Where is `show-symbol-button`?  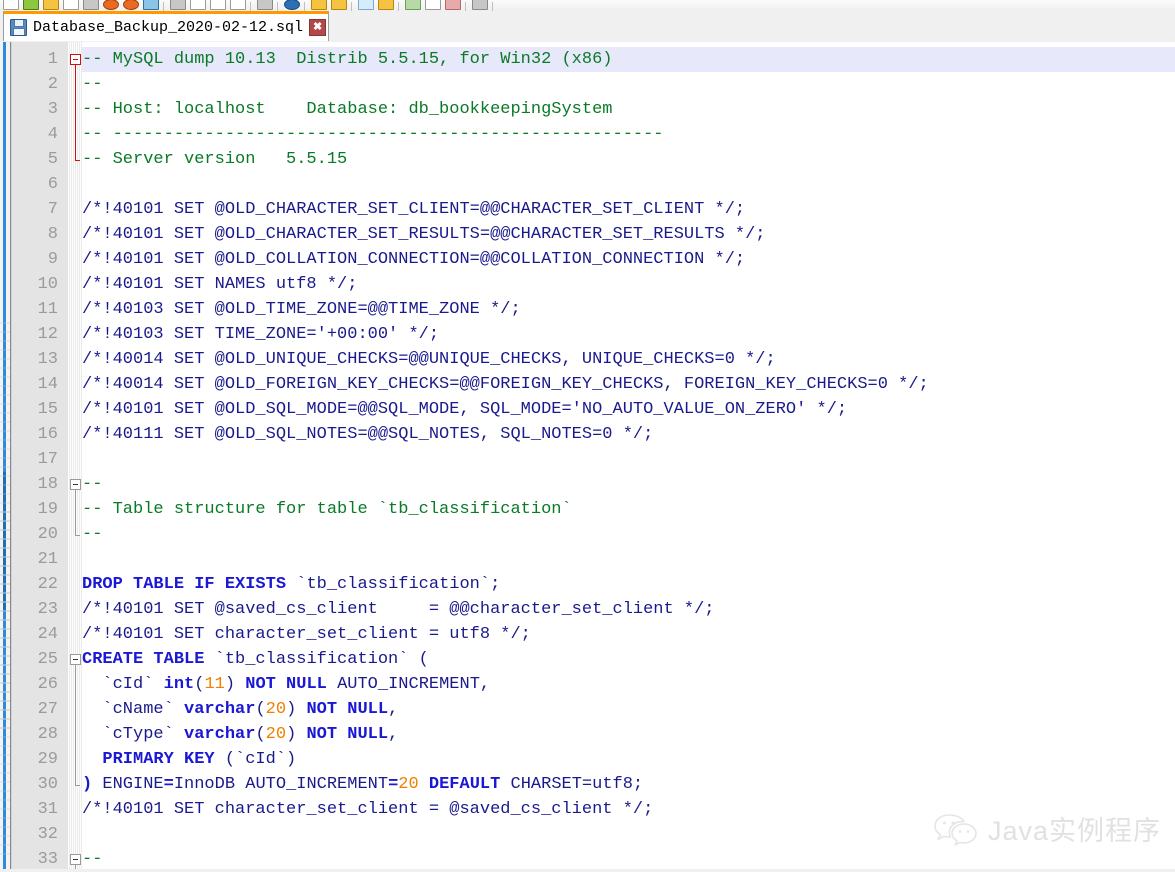
show-symbol-button is located at coordinates (338, 5).